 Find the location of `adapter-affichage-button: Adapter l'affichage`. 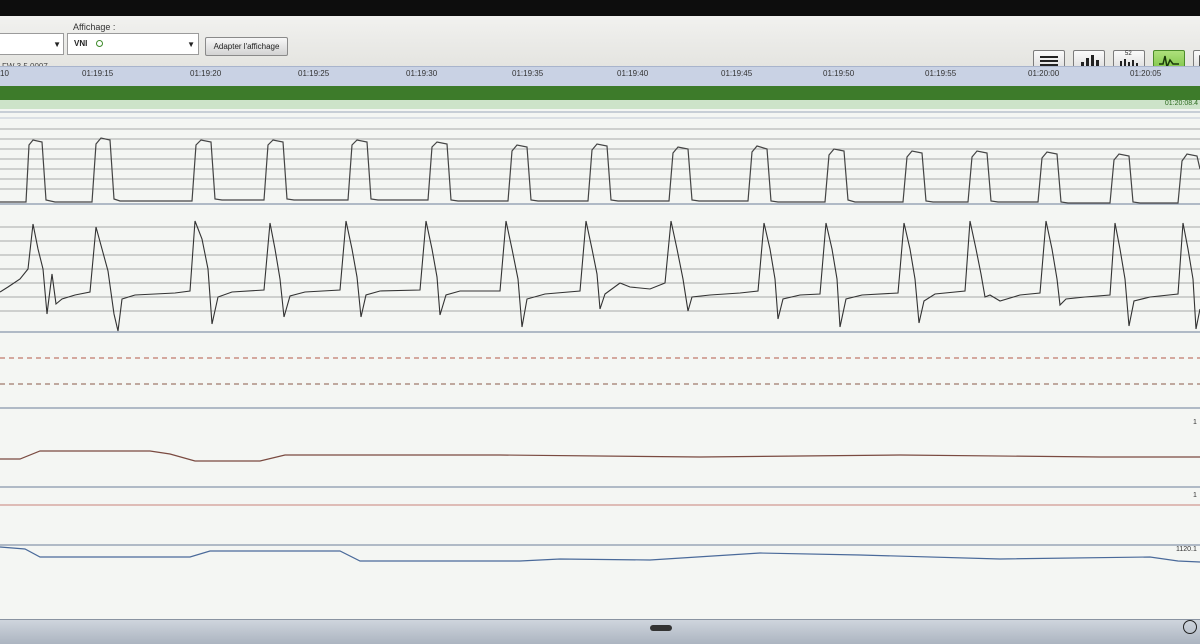

adapter-affichage-button: Adapter l'affichage is located at coordinates (246, 46).